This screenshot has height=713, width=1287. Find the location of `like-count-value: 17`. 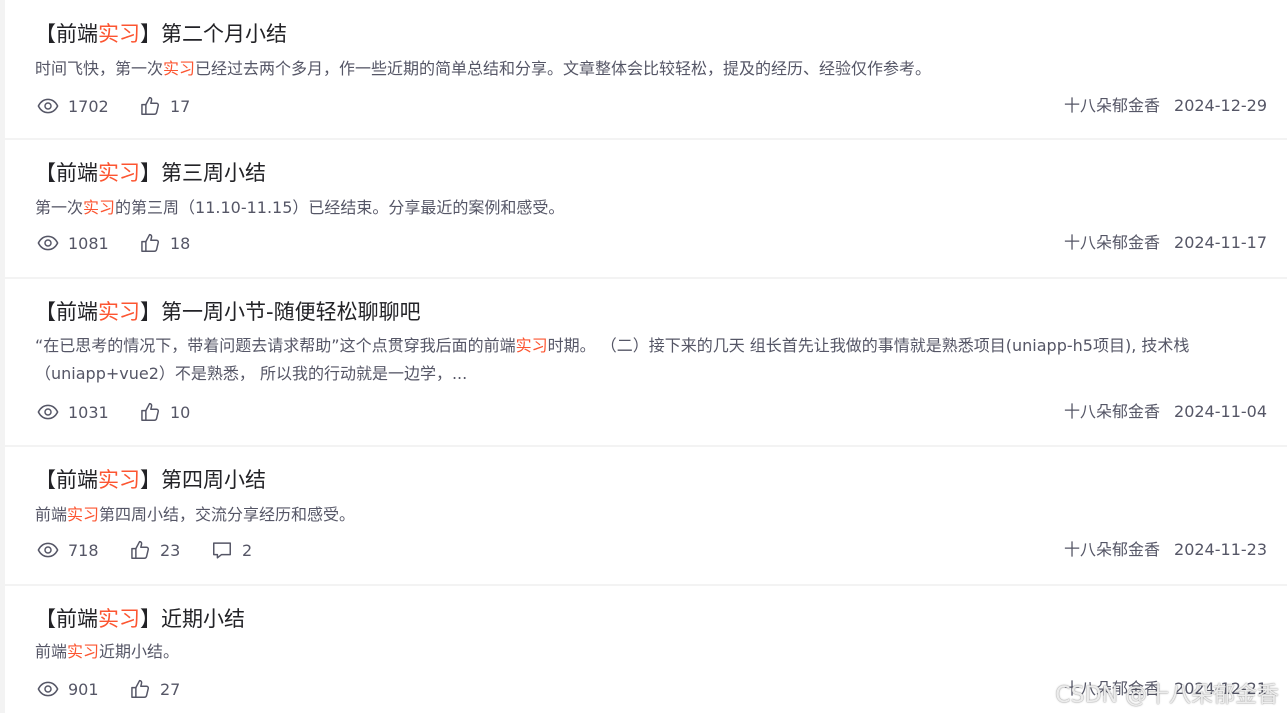

like-count-value: 17 is located at coordinates (180, 106).